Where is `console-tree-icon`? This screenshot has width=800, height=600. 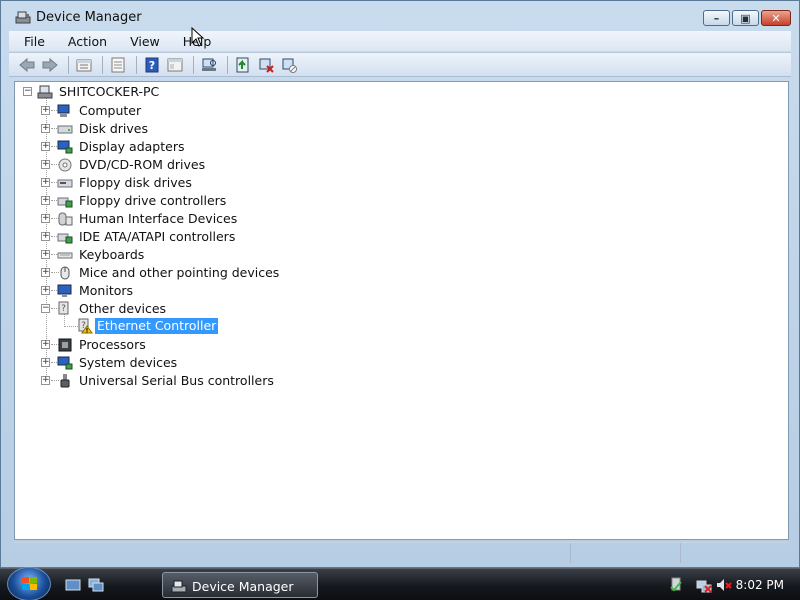 console-tree-icon is located at coordinates (175, 64).